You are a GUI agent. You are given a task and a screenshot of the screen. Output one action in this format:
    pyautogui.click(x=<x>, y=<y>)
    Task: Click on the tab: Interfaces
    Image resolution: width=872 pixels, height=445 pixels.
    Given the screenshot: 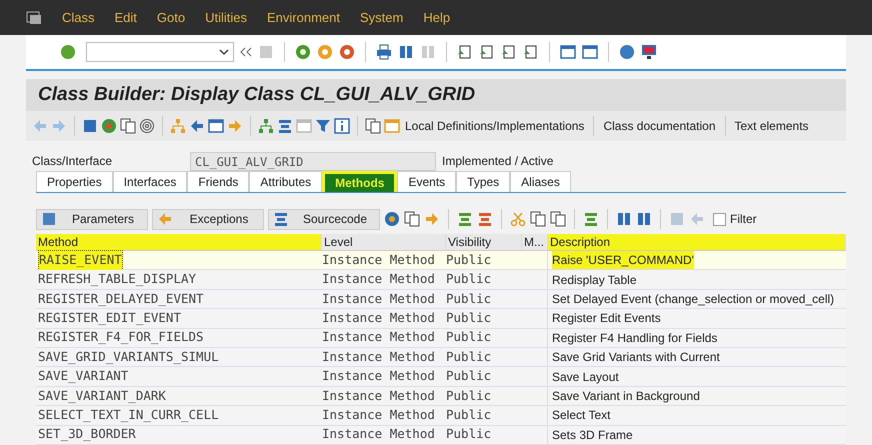 What is the action you would take?
    pyautogui.click(x=150, y=181)
    